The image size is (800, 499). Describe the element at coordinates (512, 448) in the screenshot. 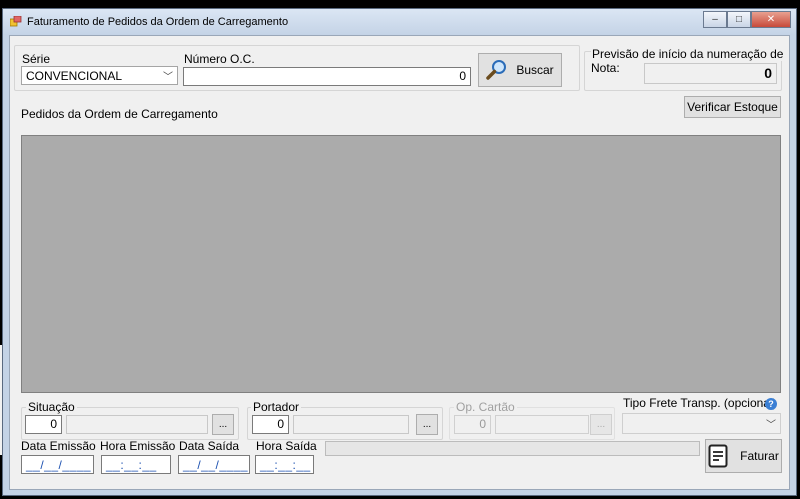

I see `progress-bar` at that location.